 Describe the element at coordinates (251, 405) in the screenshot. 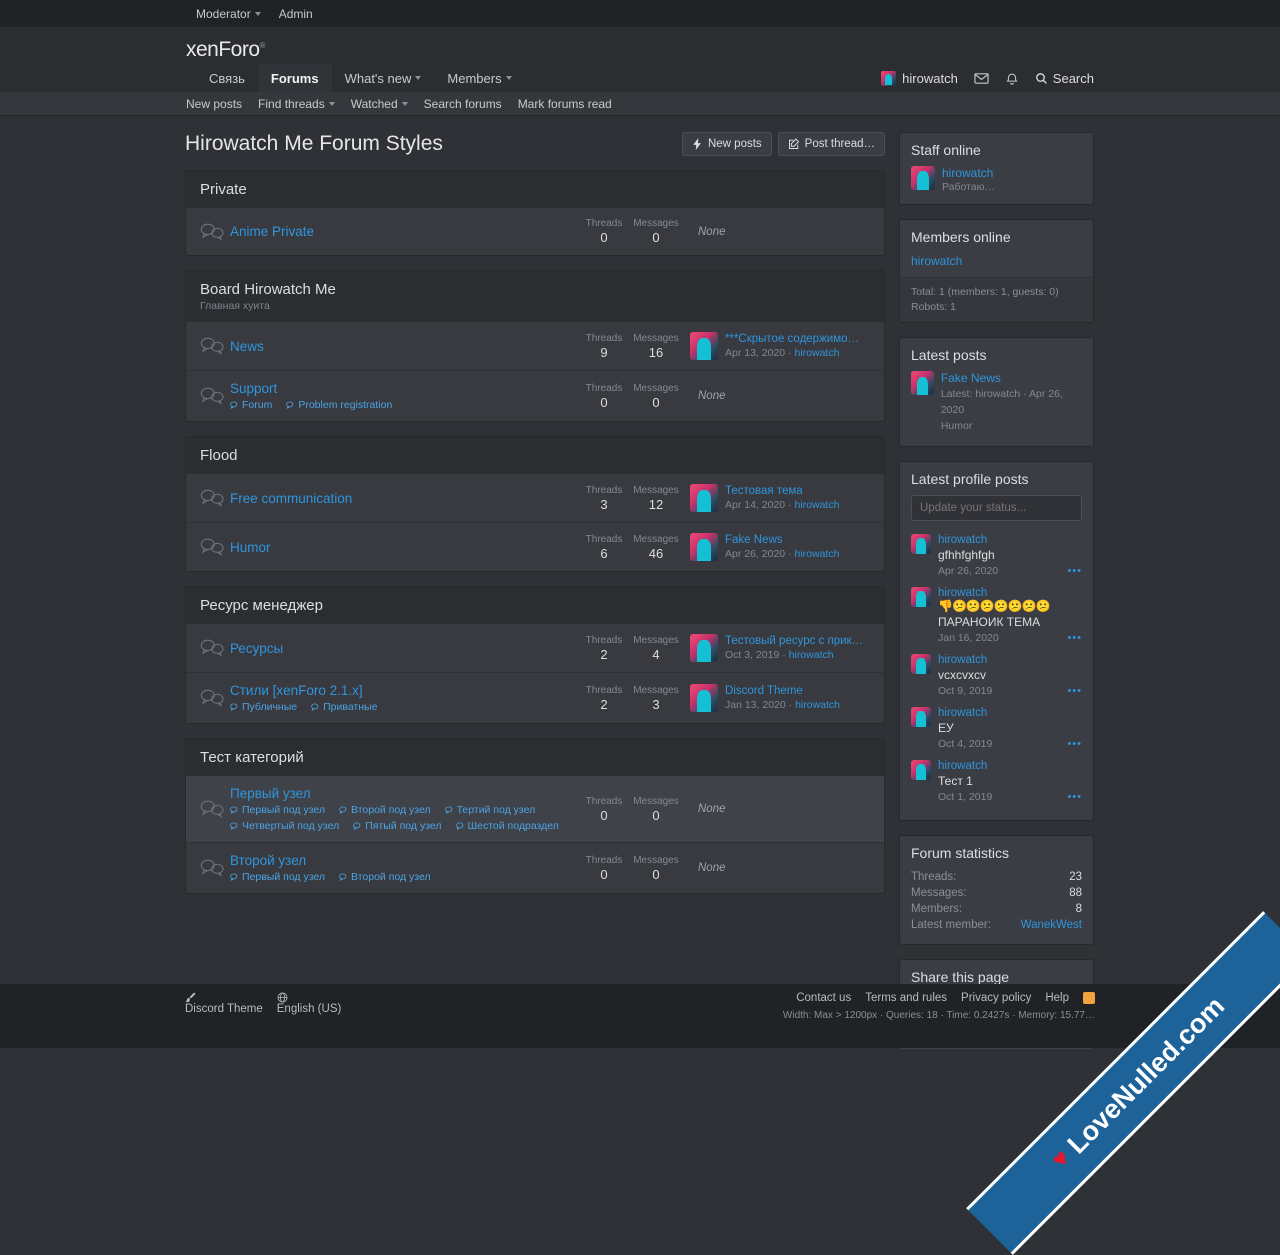

I see `sub-forum-link: Forum` at that location.